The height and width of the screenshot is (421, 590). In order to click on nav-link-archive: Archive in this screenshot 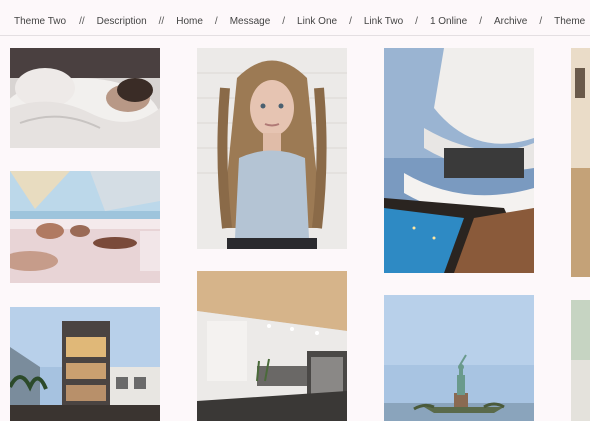, I will do `click(510, 21)`.